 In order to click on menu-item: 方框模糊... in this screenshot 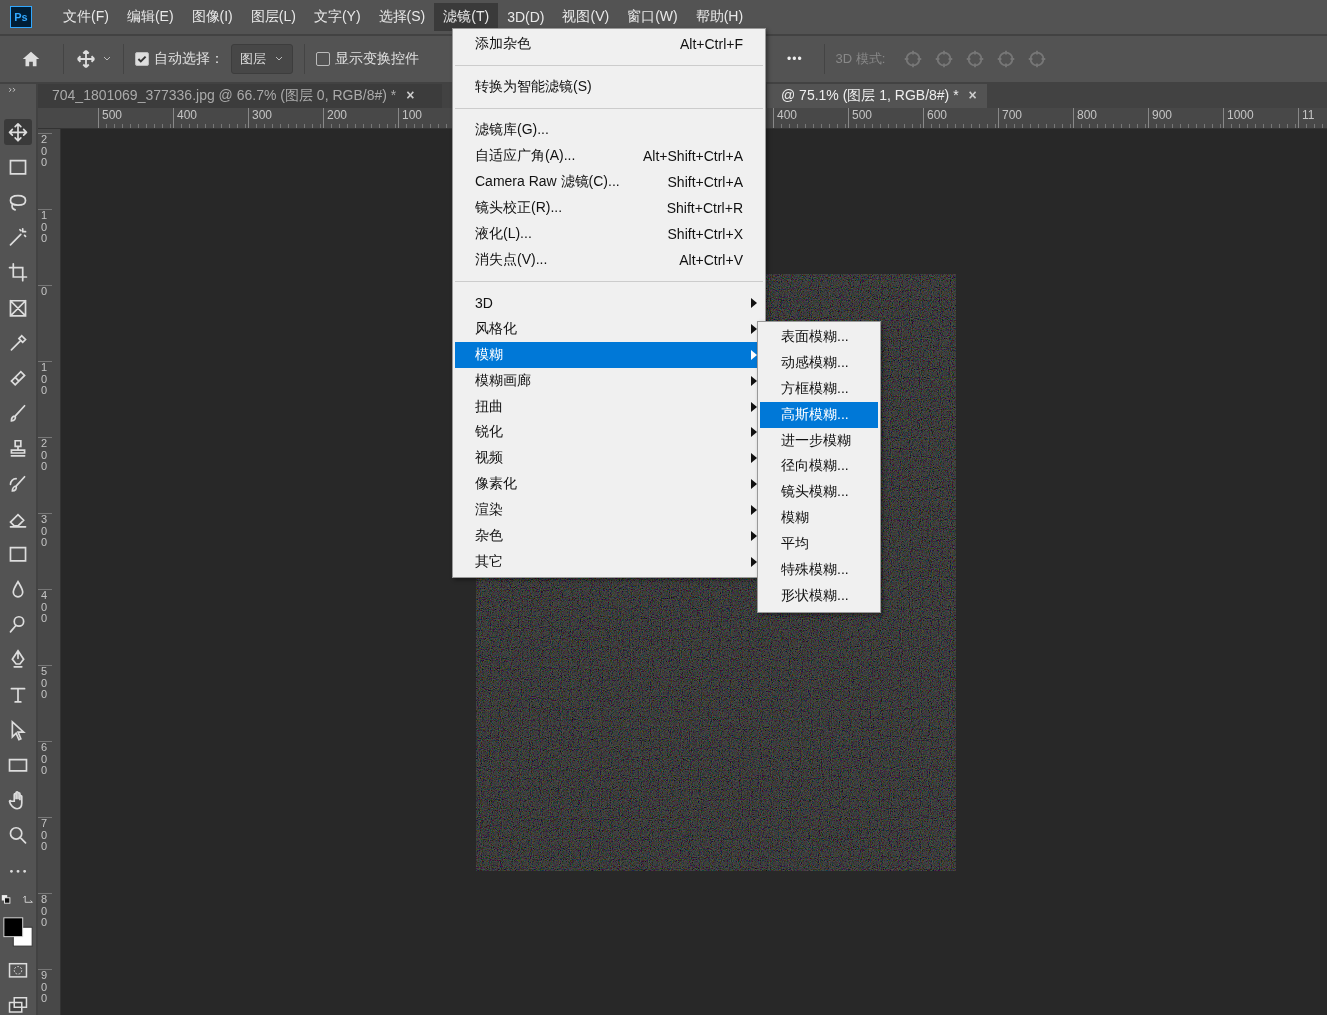, I will do `click(819, 388)`.